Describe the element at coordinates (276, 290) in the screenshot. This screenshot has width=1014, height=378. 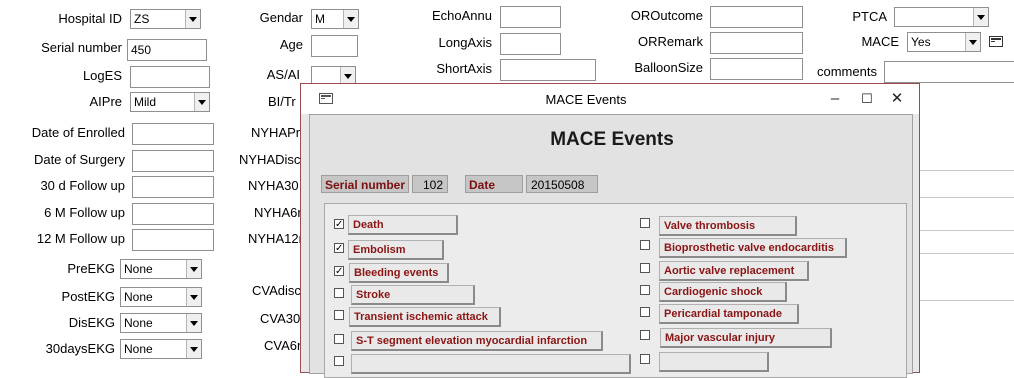
I see `cvadisc-label: CVAdisc` at that location.